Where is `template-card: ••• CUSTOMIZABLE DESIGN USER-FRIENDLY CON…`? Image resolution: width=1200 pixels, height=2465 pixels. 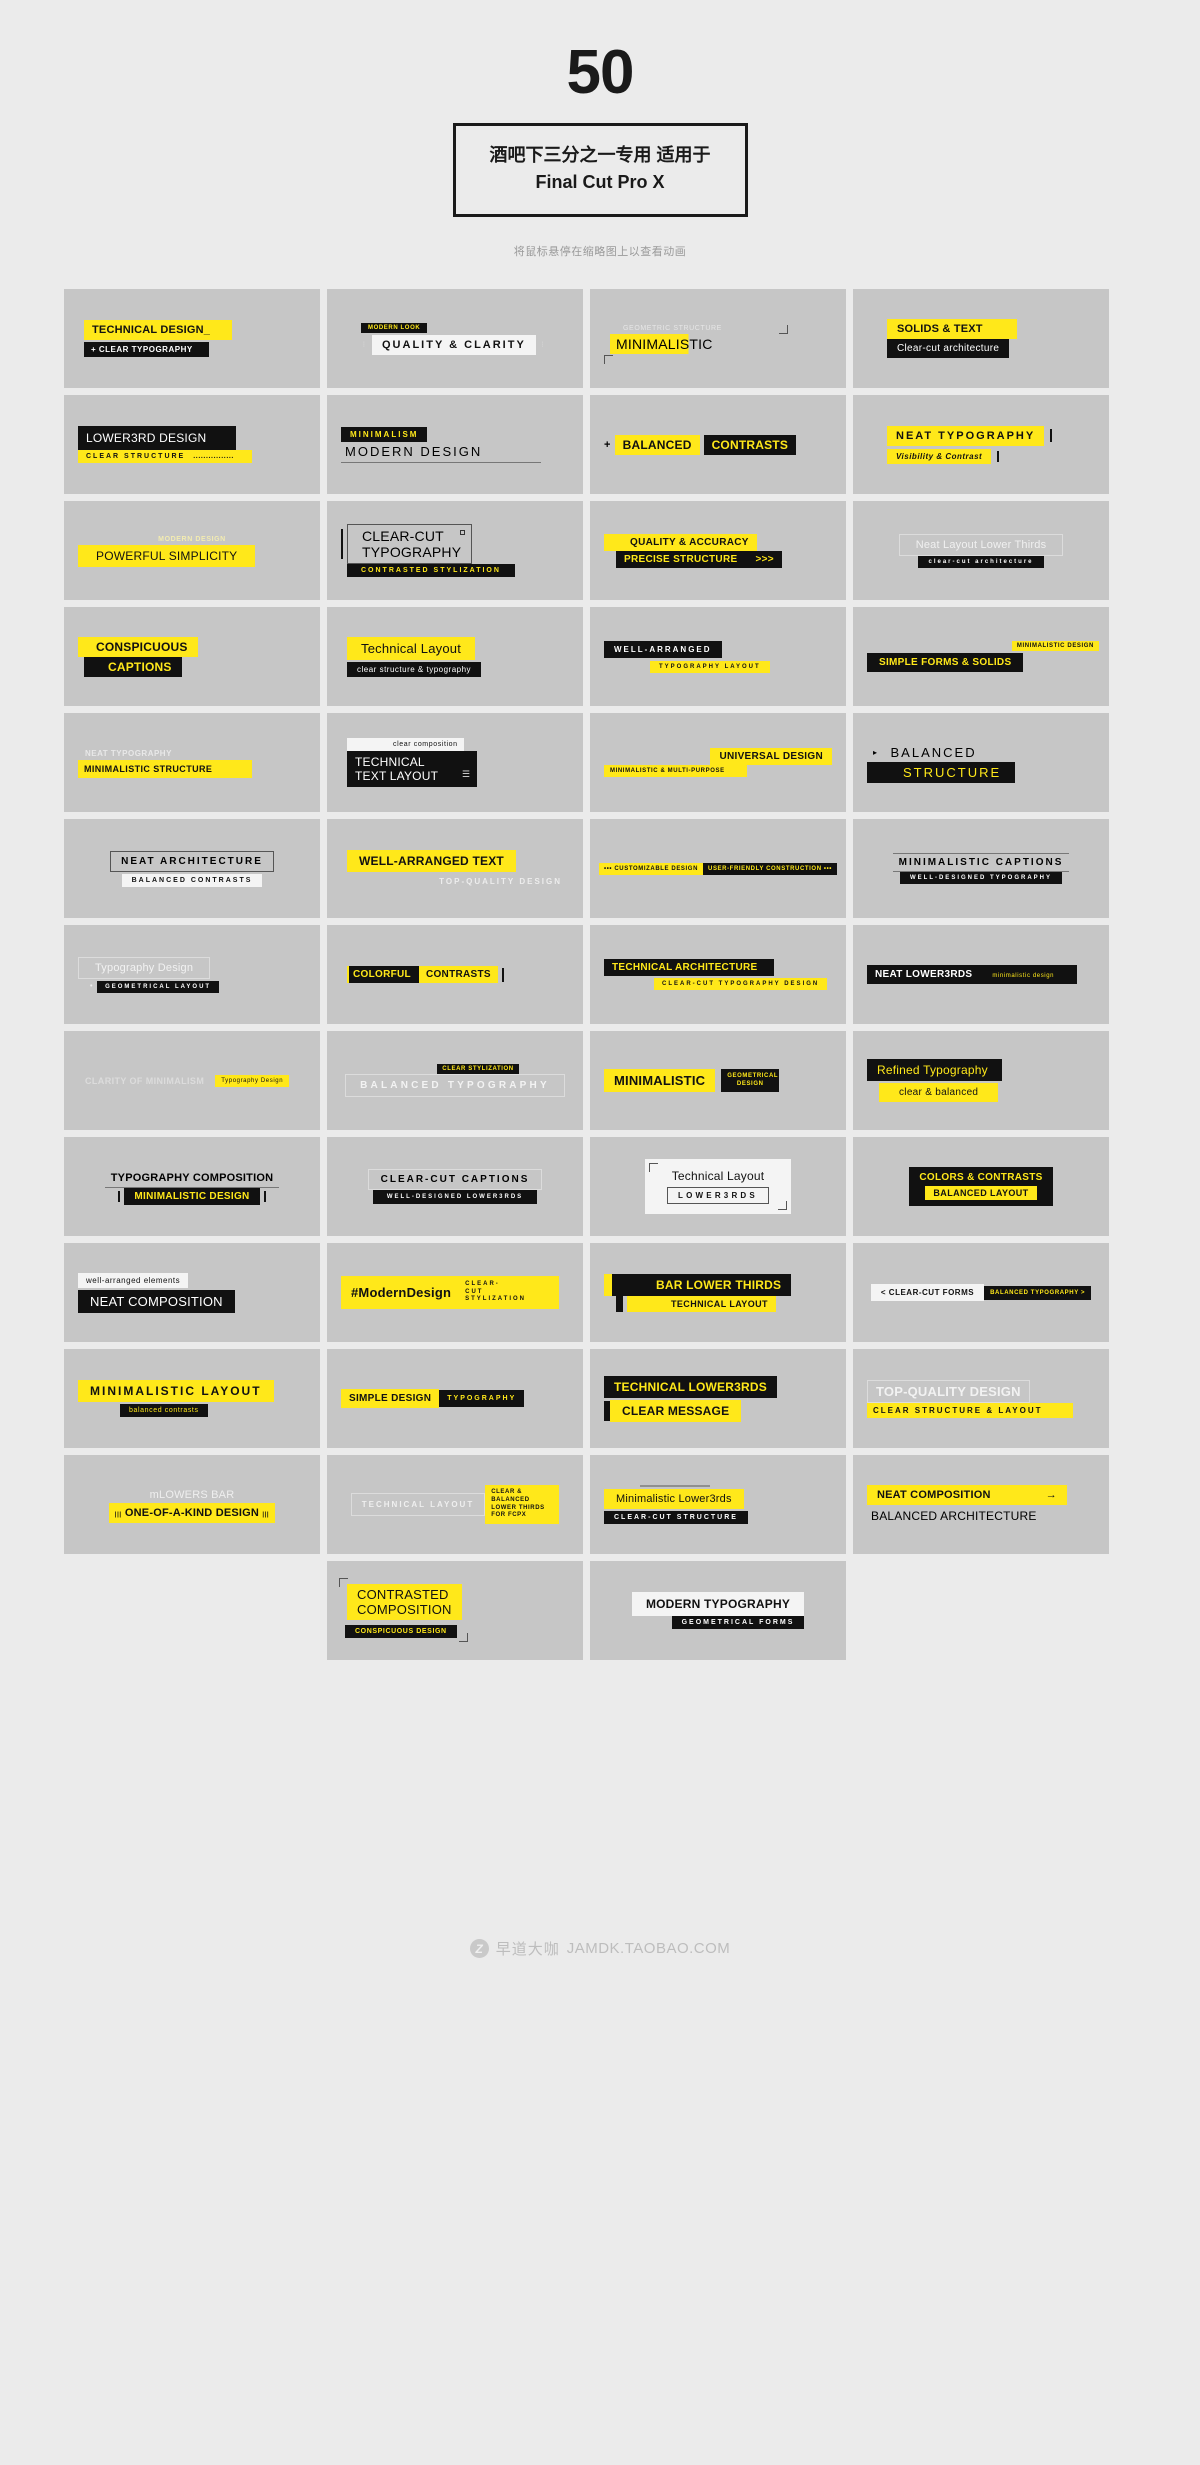 template-card: ••• CUSTOMIZABLE DESIGN USER-FRIENDLY CON… is located at coordinates (718, 869).